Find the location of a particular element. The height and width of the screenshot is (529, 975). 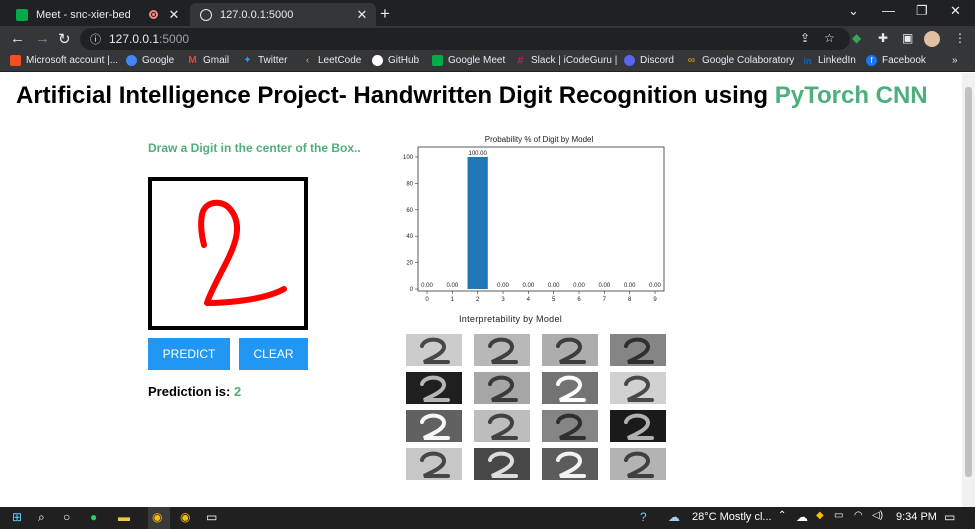

restore-button: ❐ is located at coordinates (922, 11).